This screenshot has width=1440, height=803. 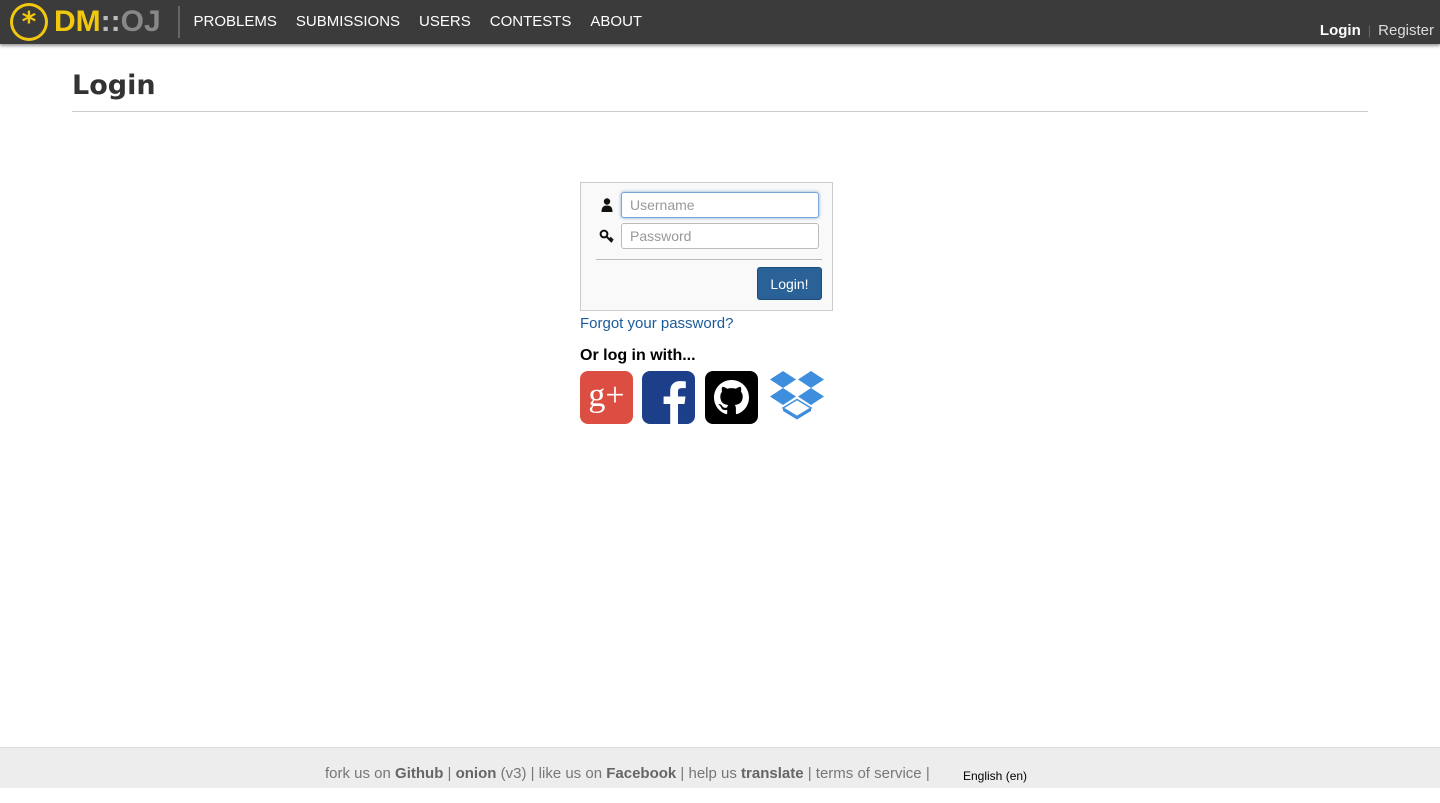 I want to click on github-login-button, so click(x=731, y=397).